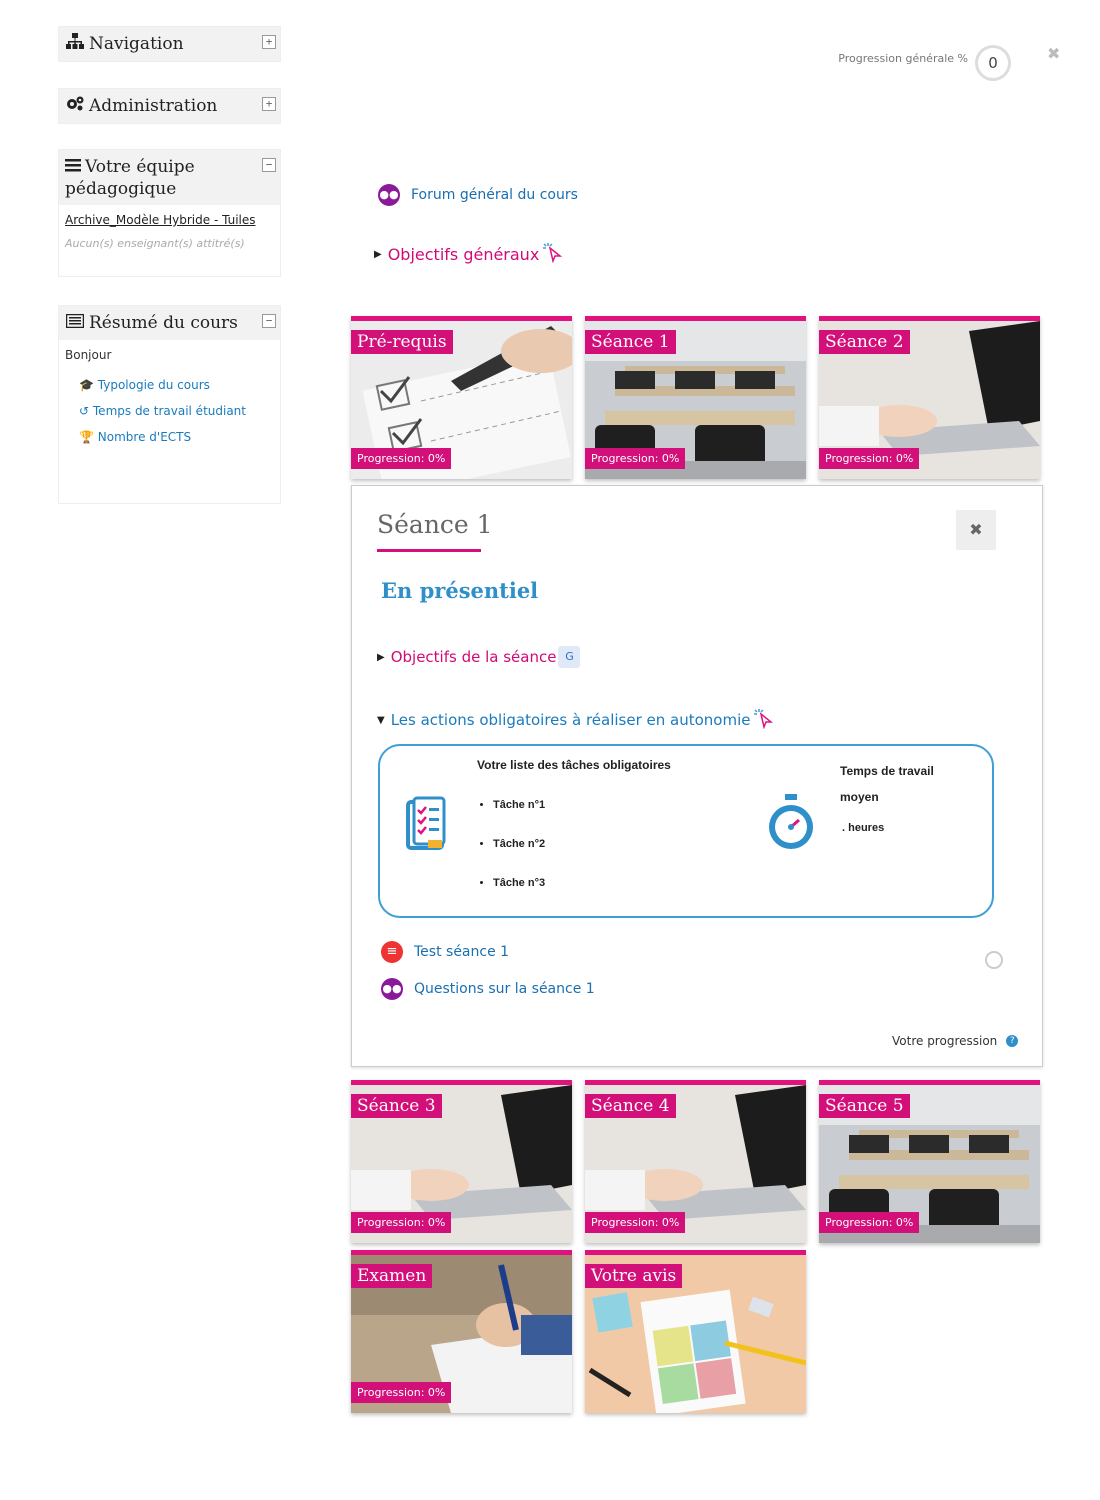 This screenshot has height=1500, width=1100. Describe the element at coordinates (462, 952) in the screenshot. I see `test-label: Test séance 1` at that location.